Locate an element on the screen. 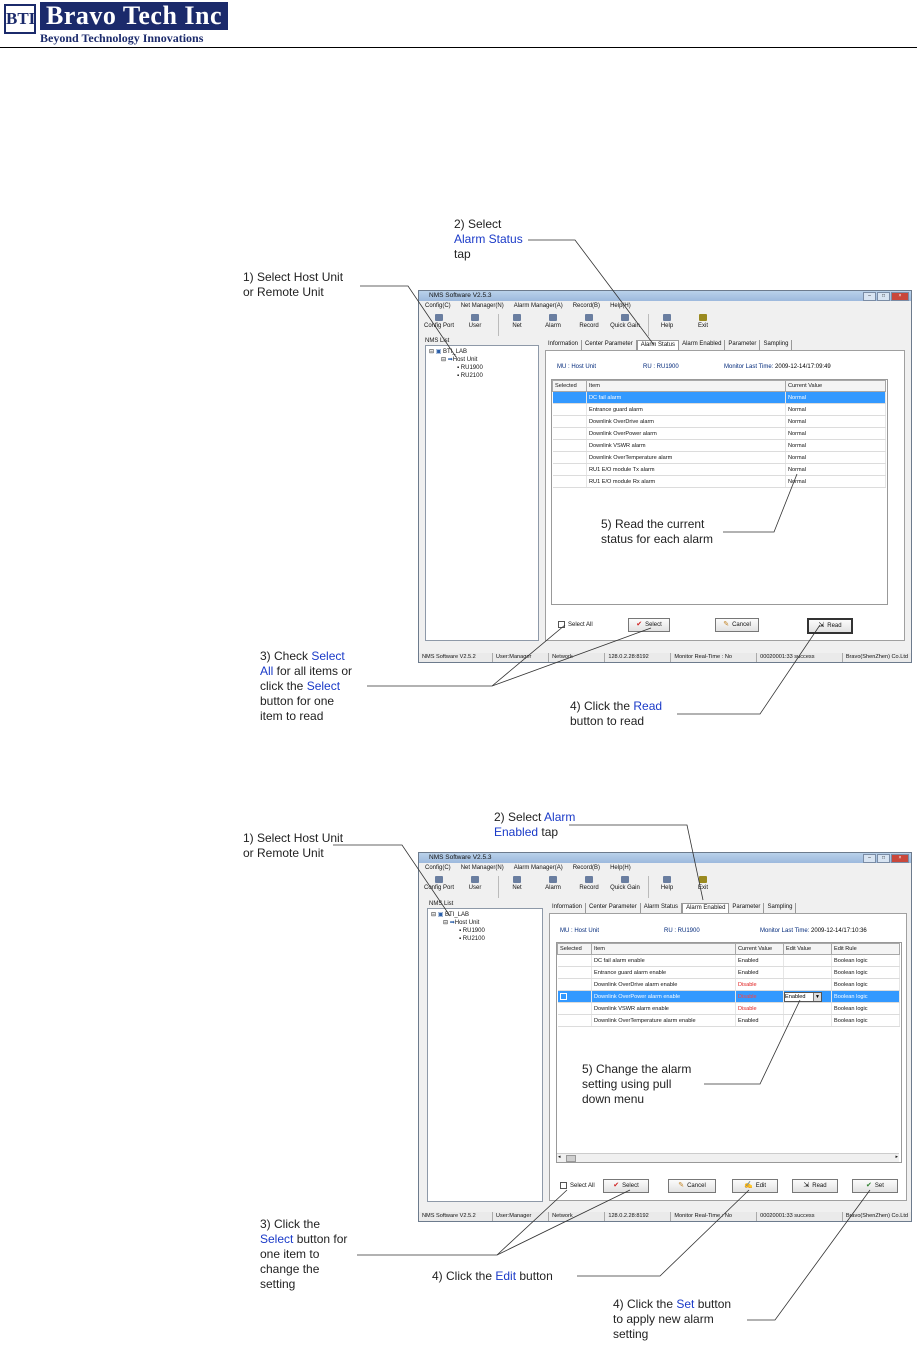  leader-line-8b is located at coordinates (563, 1222).